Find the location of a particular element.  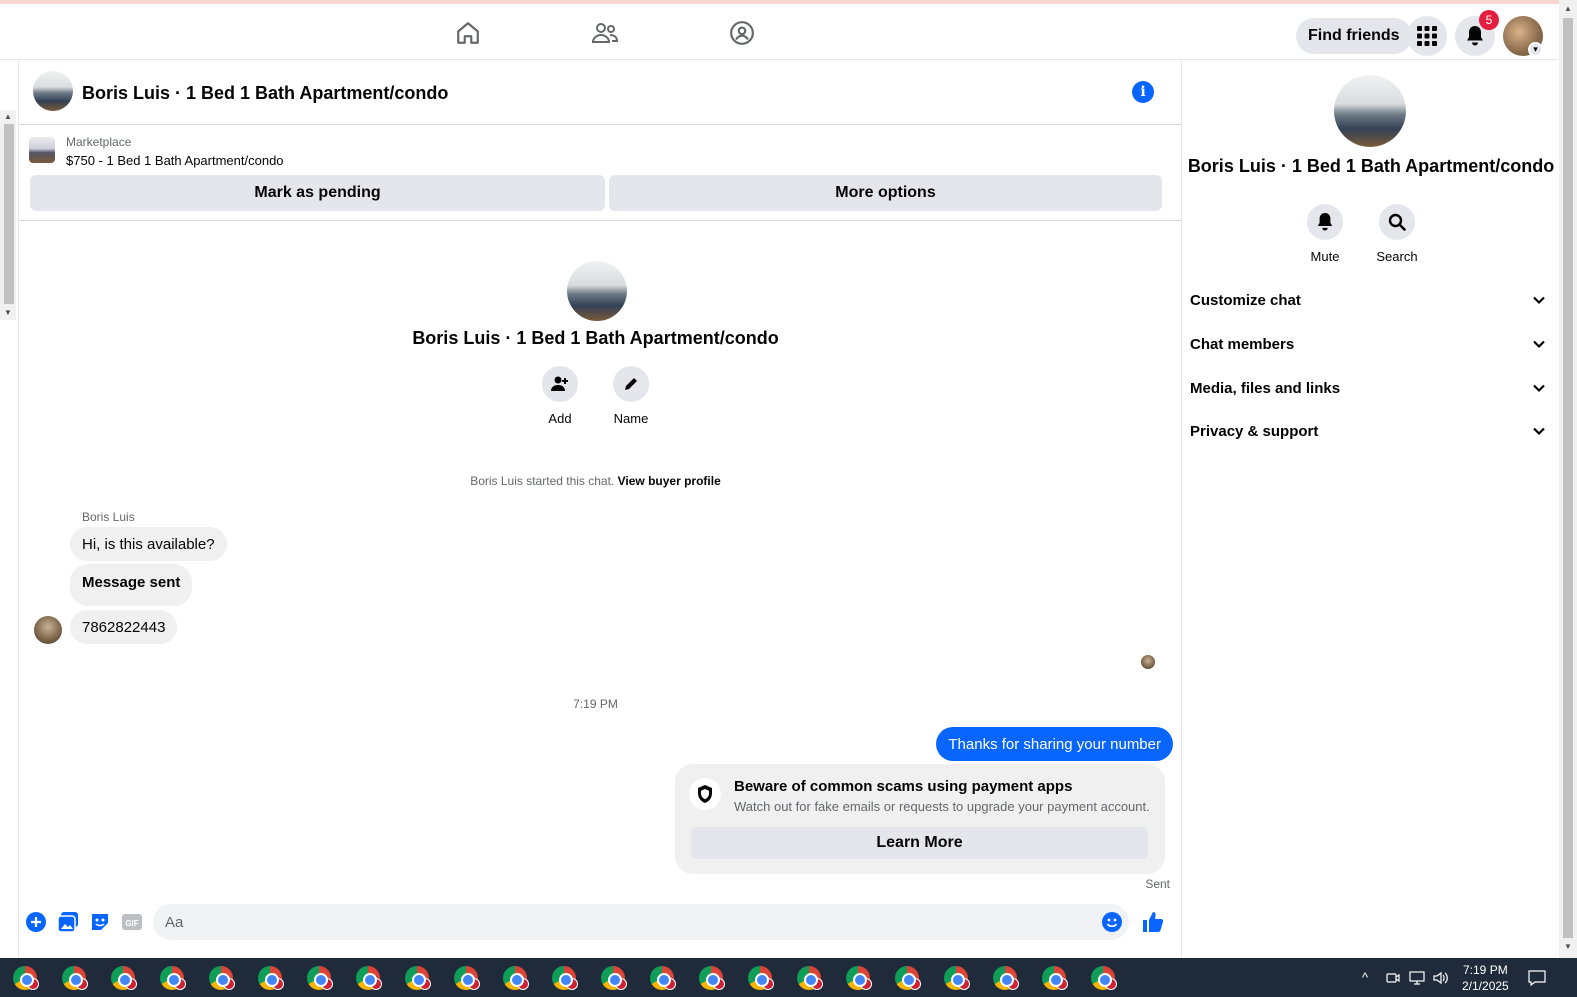

chevron-down-icon: ▾ is located at coordinates (1535, 49).